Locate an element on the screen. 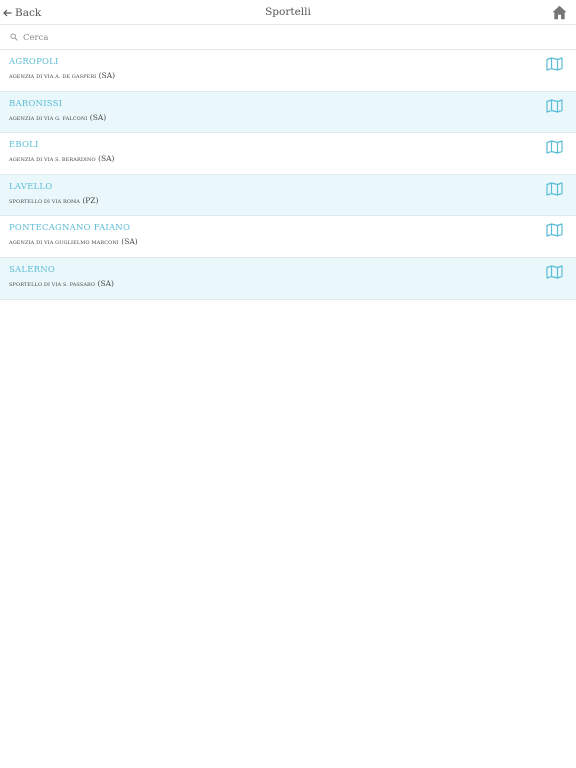 The width and height of the screenshot is (576, 768). search-input is located at coordinates (283, 37).